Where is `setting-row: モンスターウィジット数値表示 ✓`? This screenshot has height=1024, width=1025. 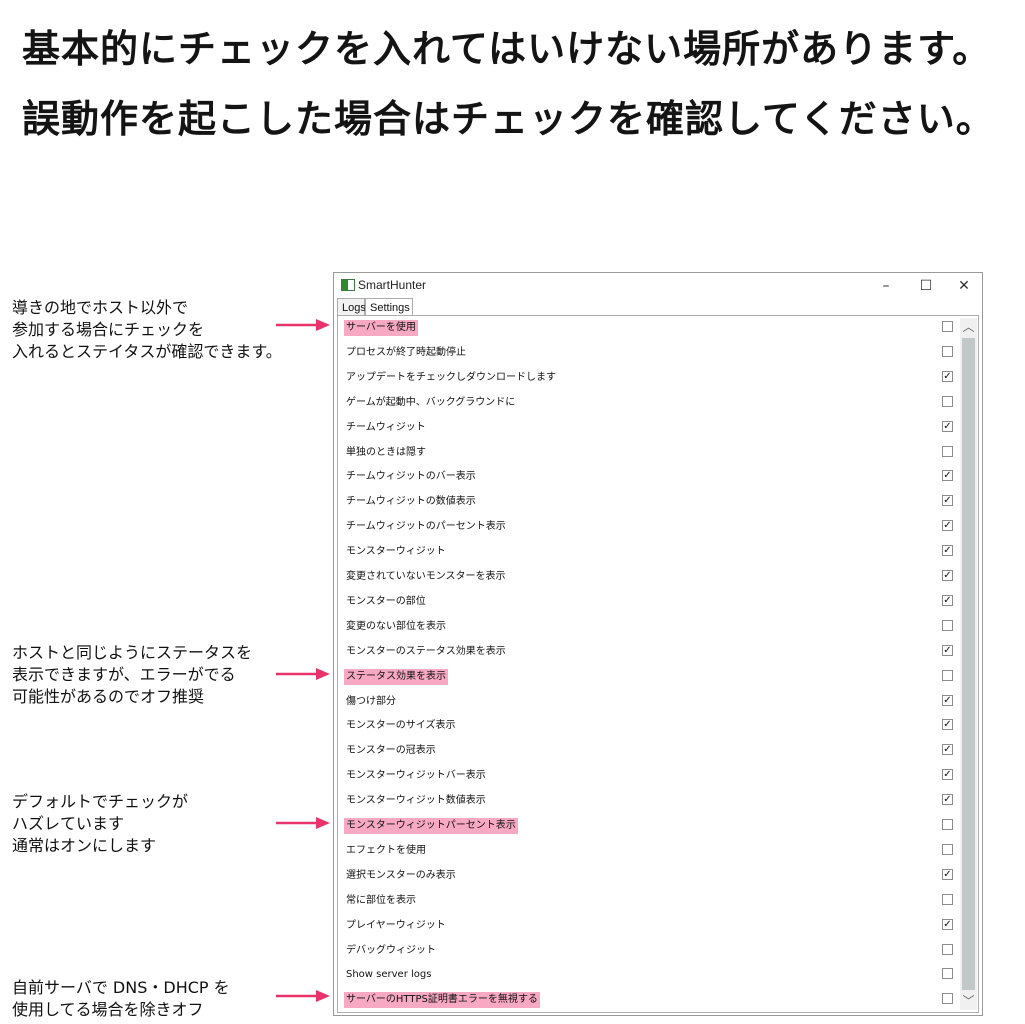 setting-row: モンスターウィジット数値表示 ✓ is located at coordinates (647, 801).